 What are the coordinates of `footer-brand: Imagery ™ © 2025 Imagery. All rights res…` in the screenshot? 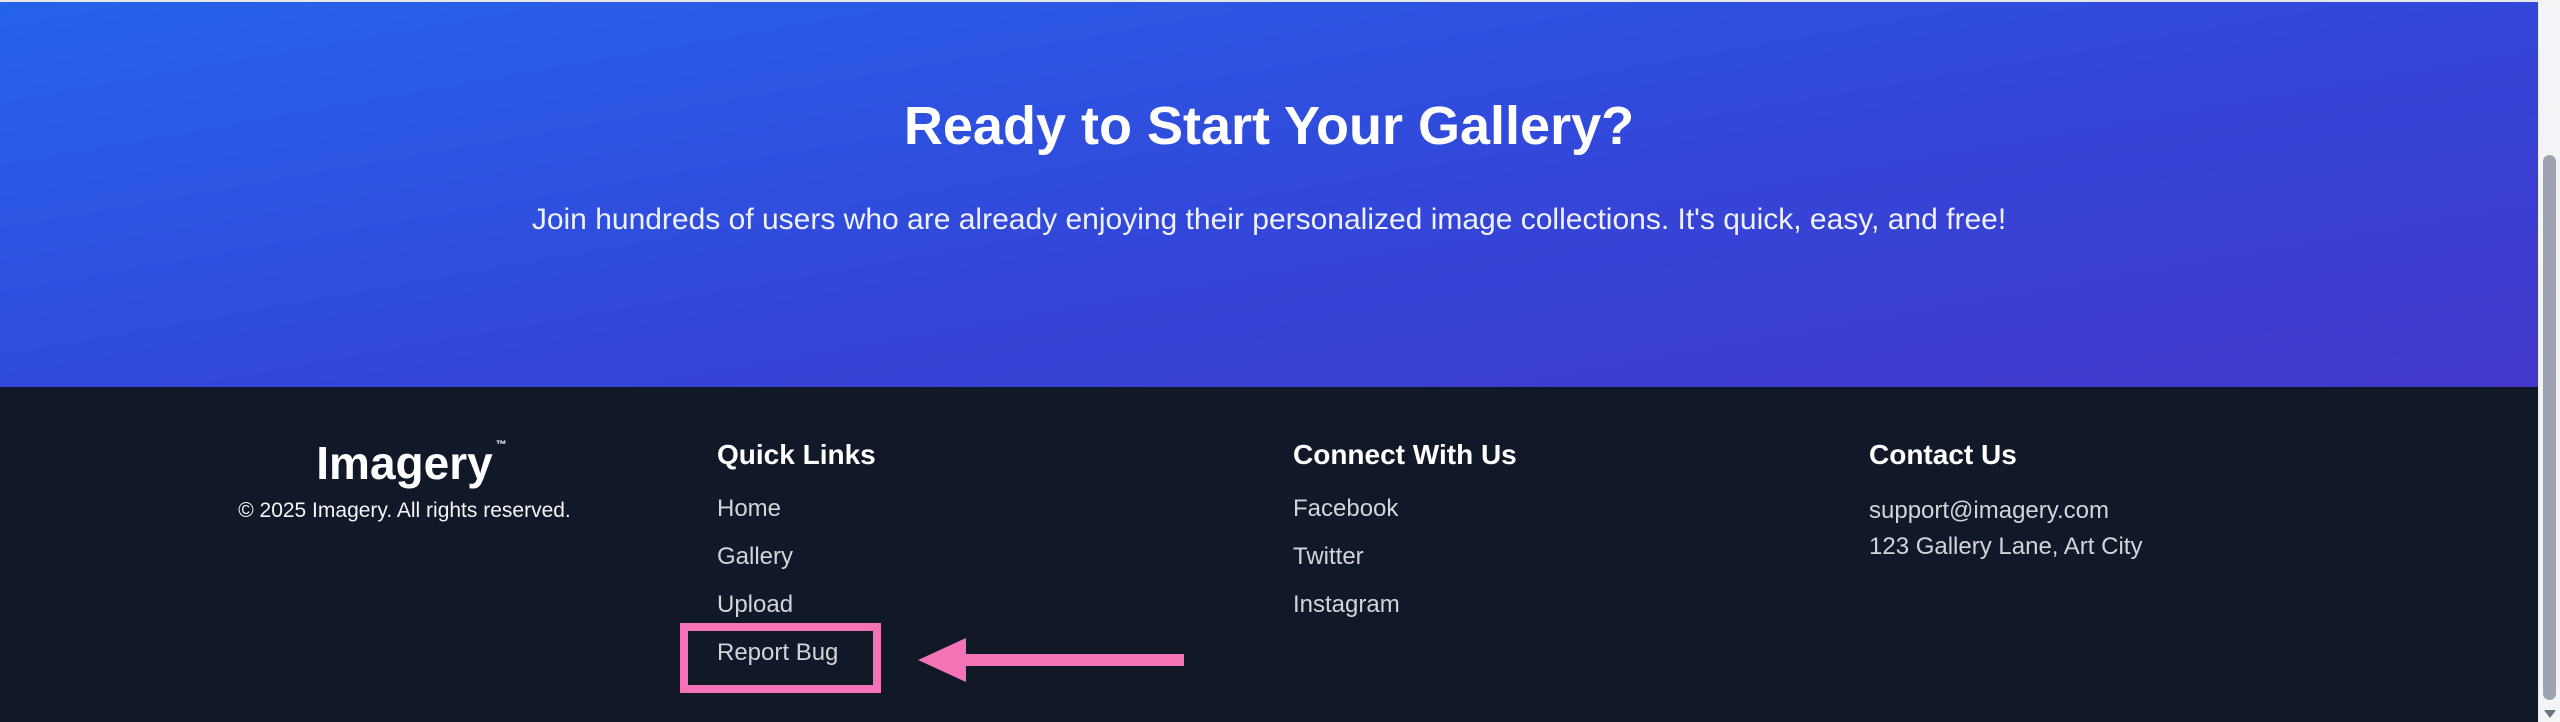 It's located at (404, 480).